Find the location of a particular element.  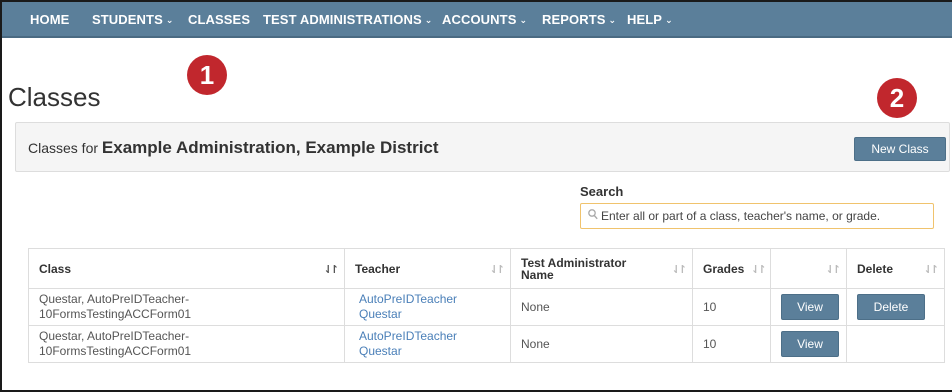

page-title: Classes is located at coordinates (54, 97).